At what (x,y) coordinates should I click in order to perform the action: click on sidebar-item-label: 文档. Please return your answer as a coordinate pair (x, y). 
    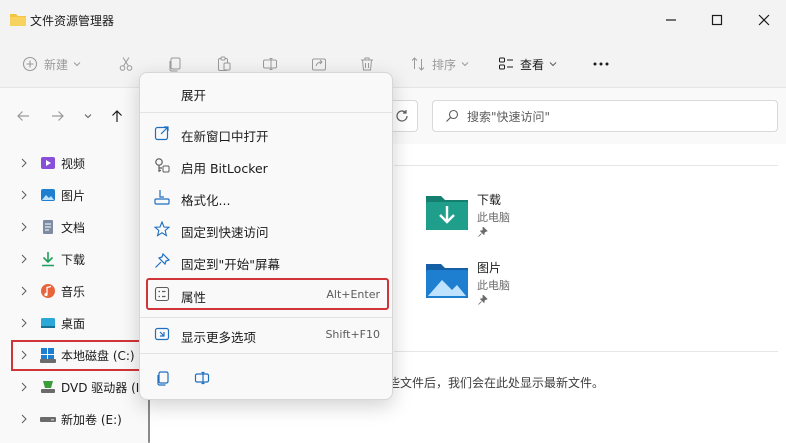
    Looking at the image, I should click on (73, 228).